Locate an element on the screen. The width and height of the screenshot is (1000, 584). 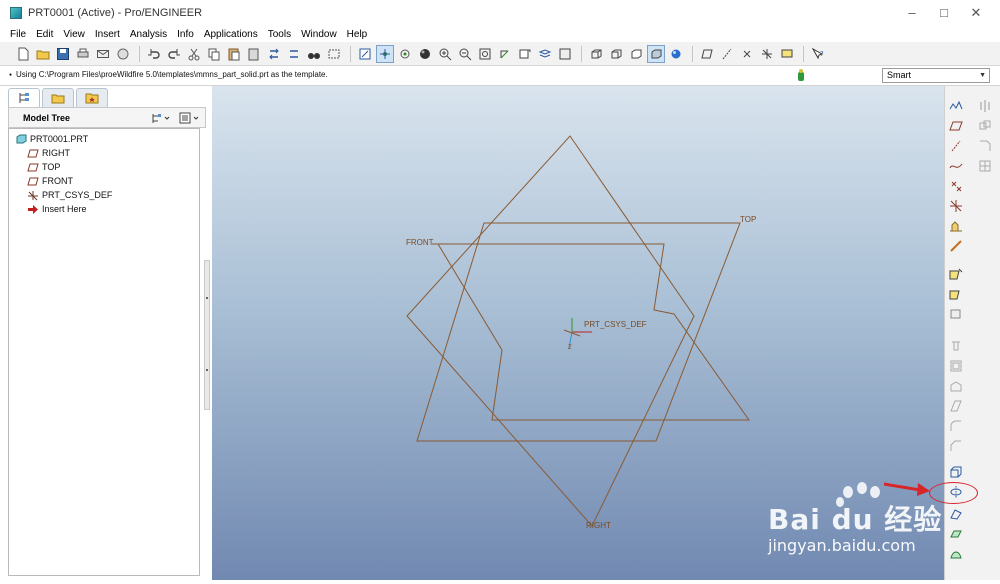
wireframe-icon is located at coordinates (596, 54).